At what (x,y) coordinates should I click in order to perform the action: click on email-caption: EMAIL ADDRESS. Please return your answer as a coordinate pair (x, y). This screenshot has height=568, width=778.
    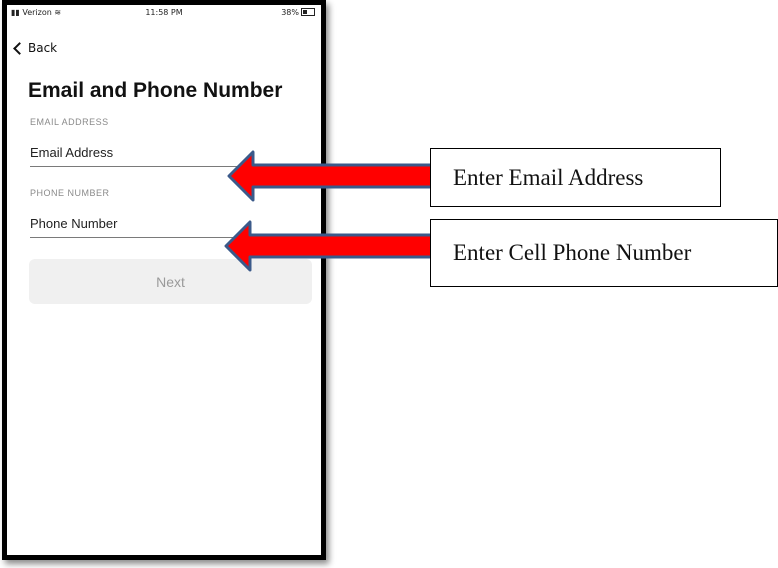
    Looking at the image, I should click on (69, 122).